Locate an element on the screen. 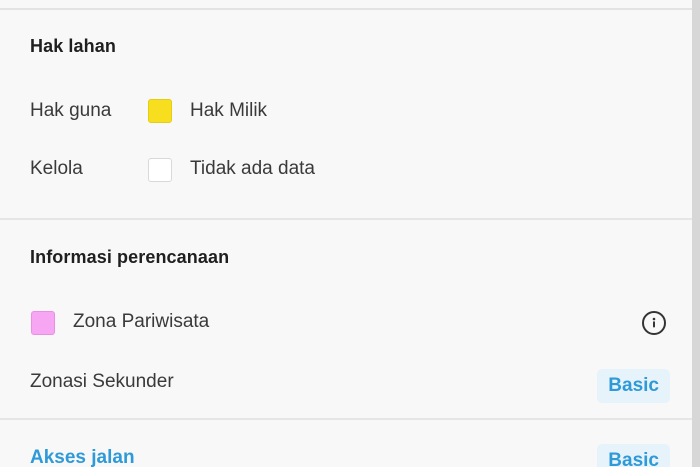 The height and width of the screenshot is (467, 700). scrollbar is located at coordinates (696, 233).